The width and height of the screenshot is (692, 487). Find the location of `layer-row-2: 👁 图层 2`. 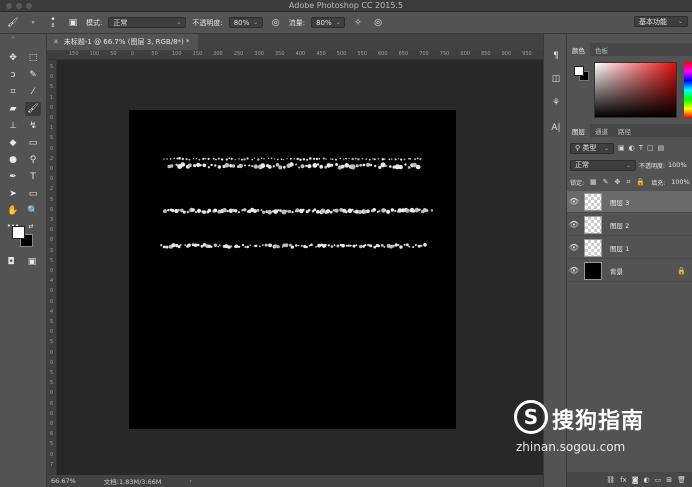

layer-row-2: 👁 图层 2 is located at coordinates (629, 225).